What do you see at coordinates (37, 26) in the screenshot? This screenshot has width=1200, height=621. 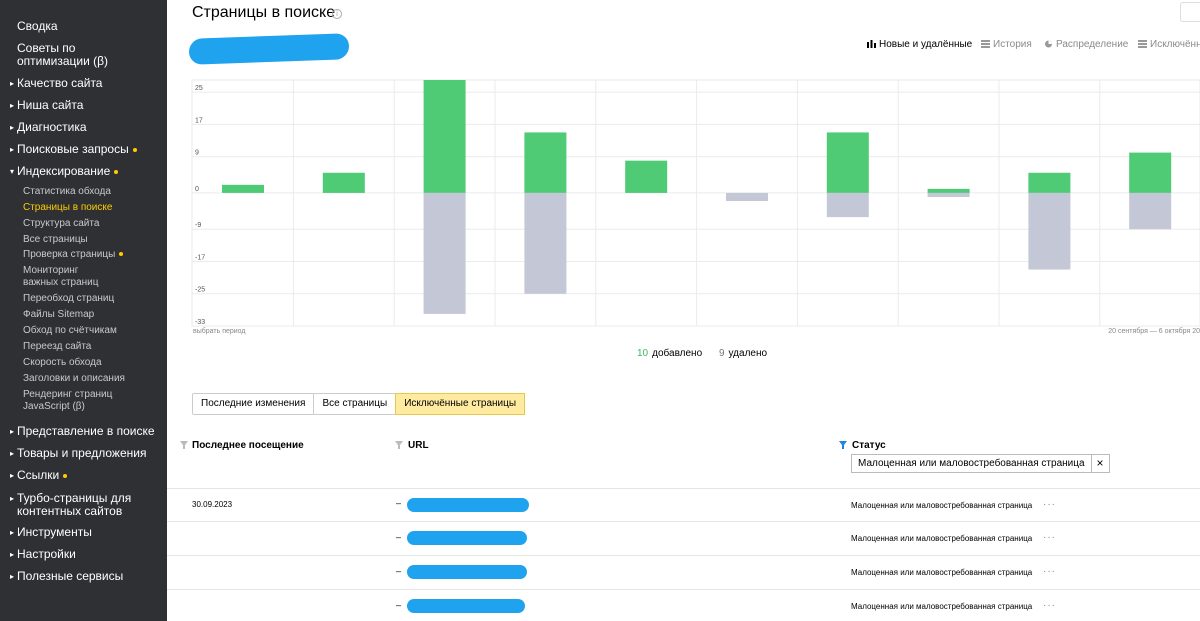 I see `sidebar-item-label: Сводка` at bounding box center [37, 26].